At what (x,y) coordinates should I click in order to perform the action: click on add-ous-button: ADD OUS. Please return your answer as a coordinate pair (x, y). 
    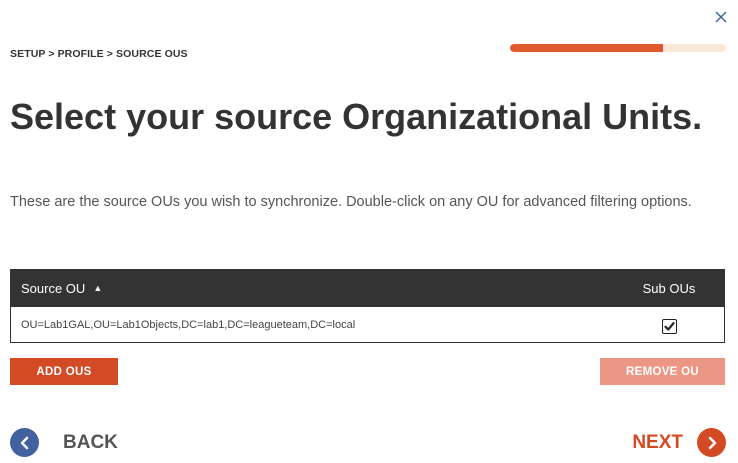
    Looking at the image, I should click on (64, 371).